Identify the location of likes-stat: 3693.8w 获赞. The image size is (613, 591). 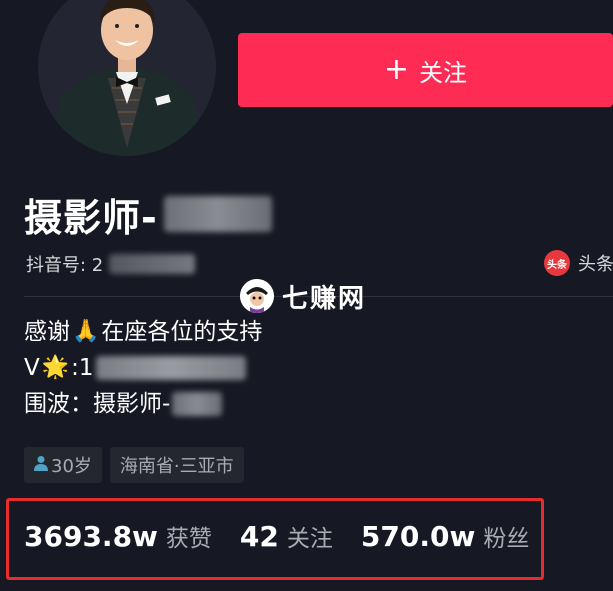
(118, 536).